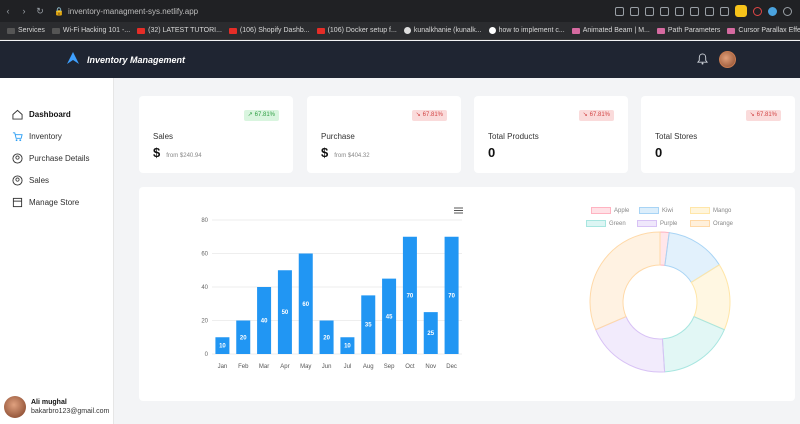 The width and height of the screenshot is (800, 424). What do you see at coordinates (45, 136) in the screenshot?
I see `sidebar-item-label: Inventory` at bounding box center [45, 136].